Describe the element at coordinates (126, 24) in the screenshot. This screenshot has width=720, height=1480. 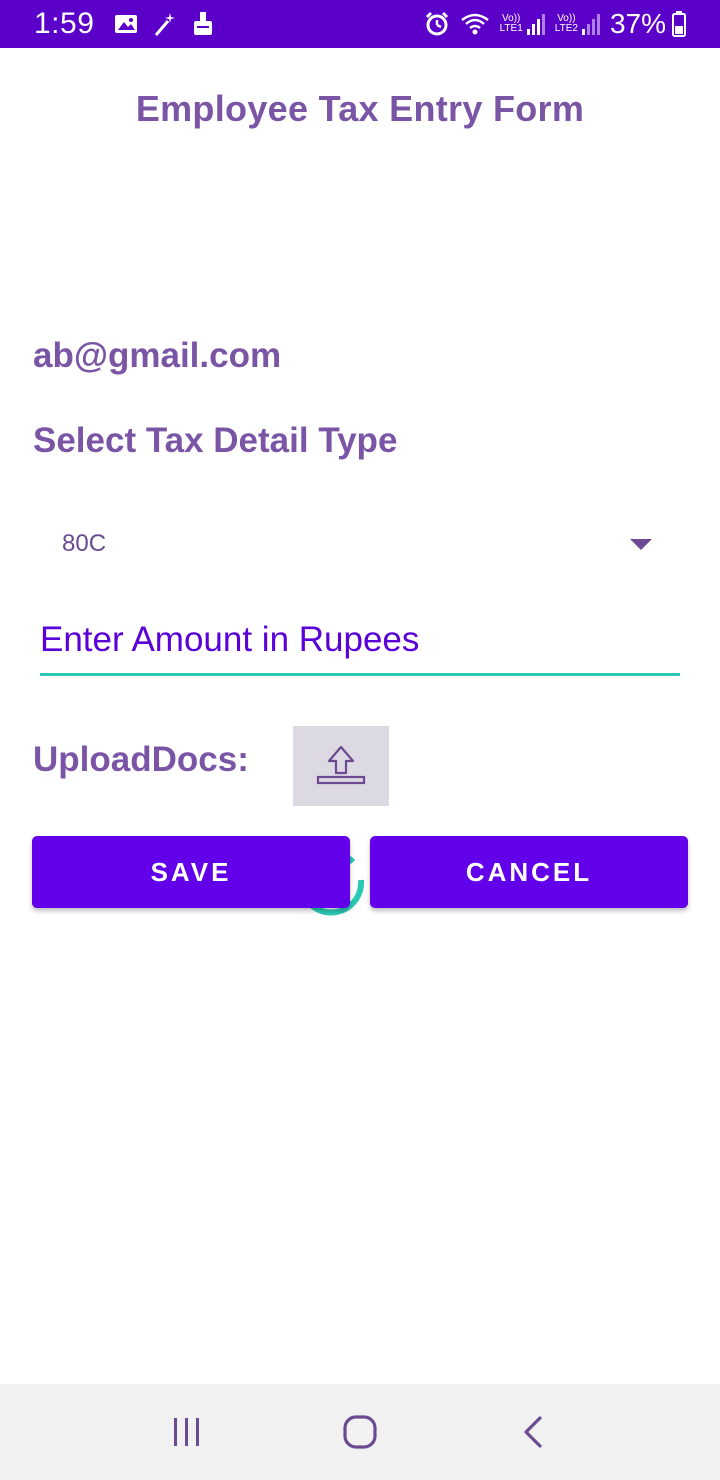
I see `gallery-icon` at that location.